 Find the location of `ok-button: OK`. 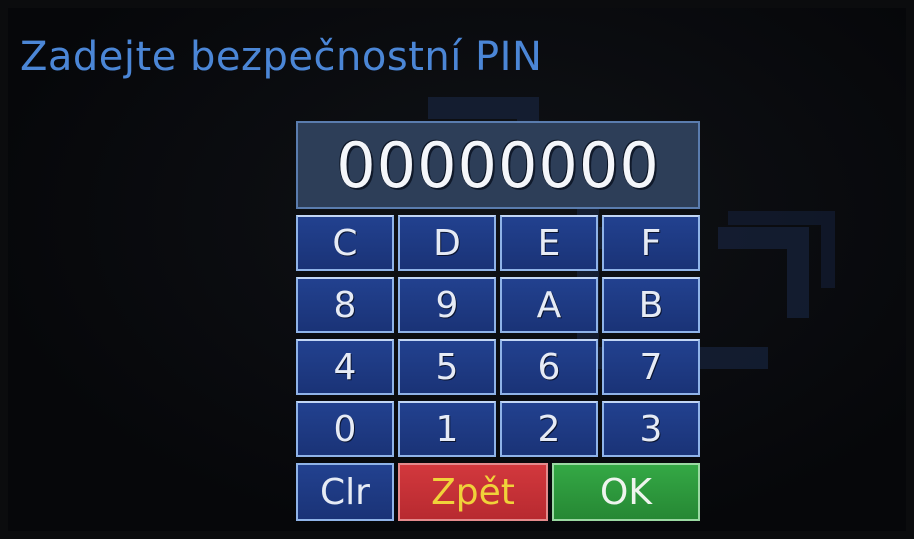

ok-button: OK is located at coordinates (626, 492).